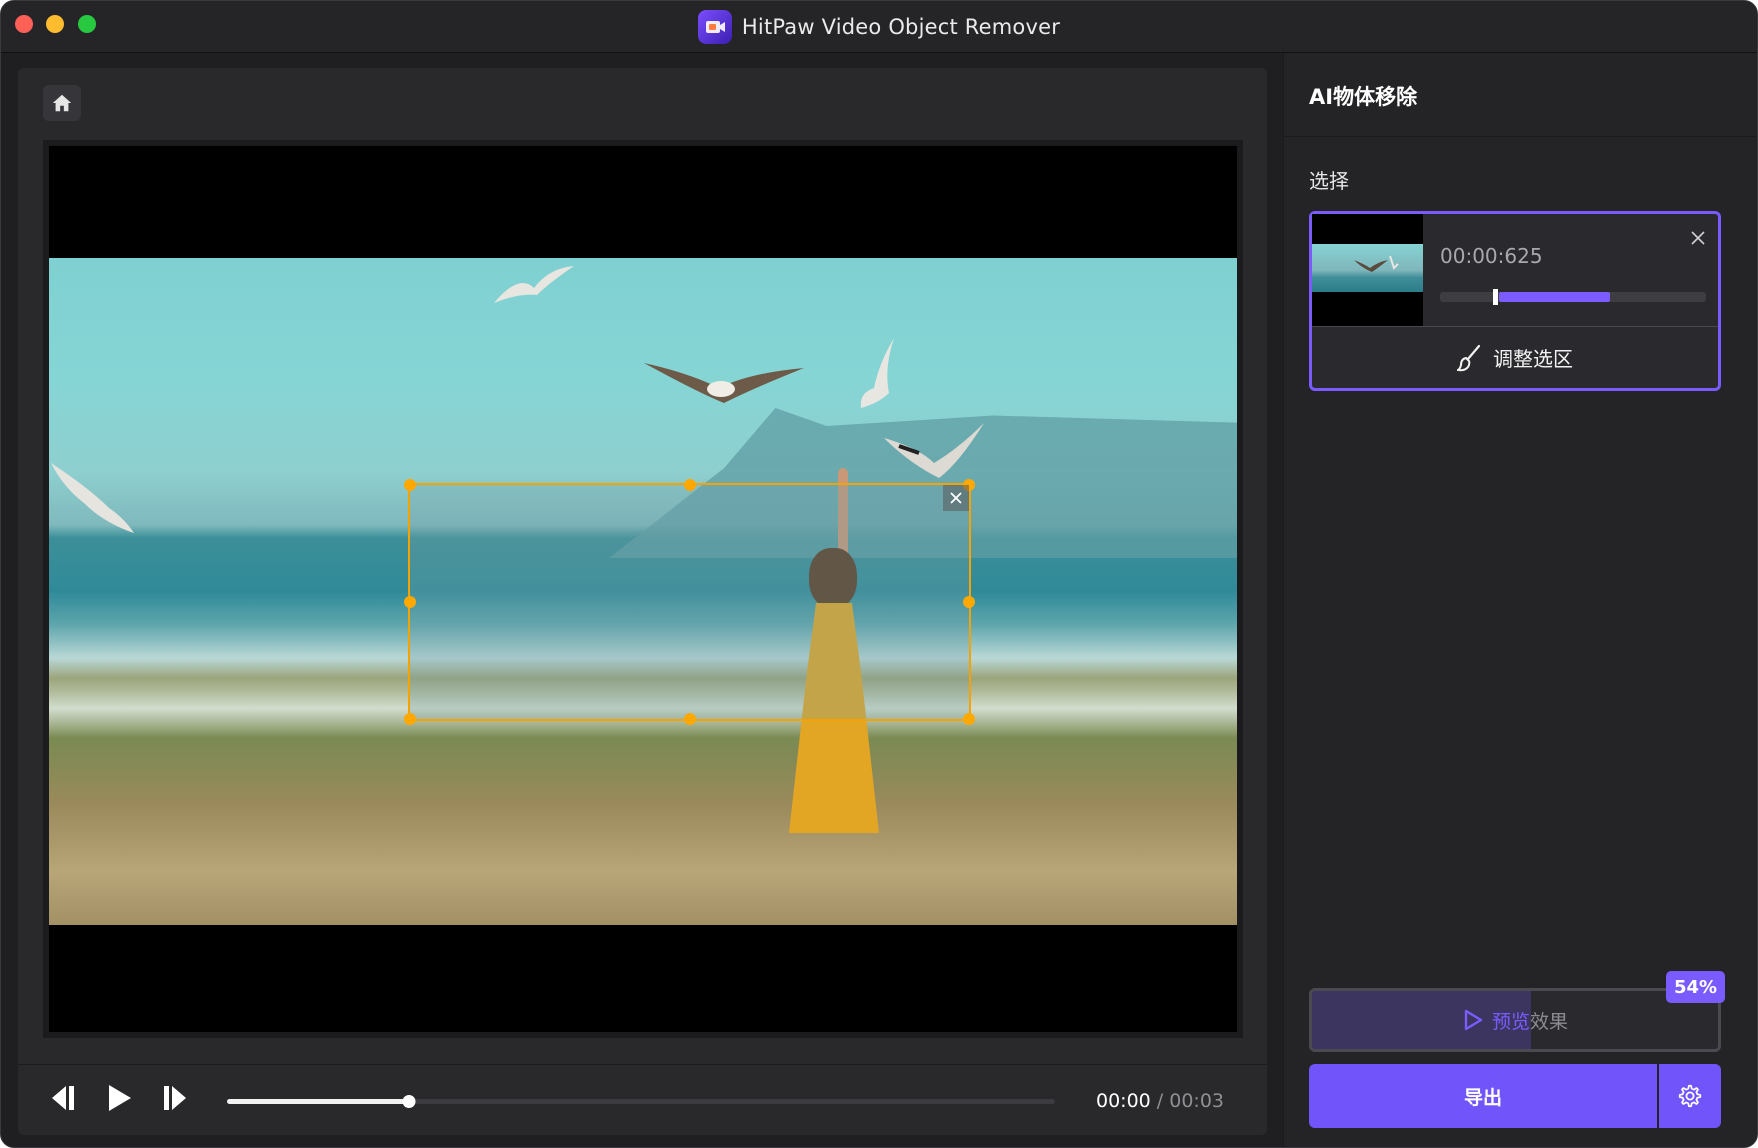 This screenshot has height=1148, width=1758. I want to click on selection-timestamp: 00:00:625, so click(1491, 256).